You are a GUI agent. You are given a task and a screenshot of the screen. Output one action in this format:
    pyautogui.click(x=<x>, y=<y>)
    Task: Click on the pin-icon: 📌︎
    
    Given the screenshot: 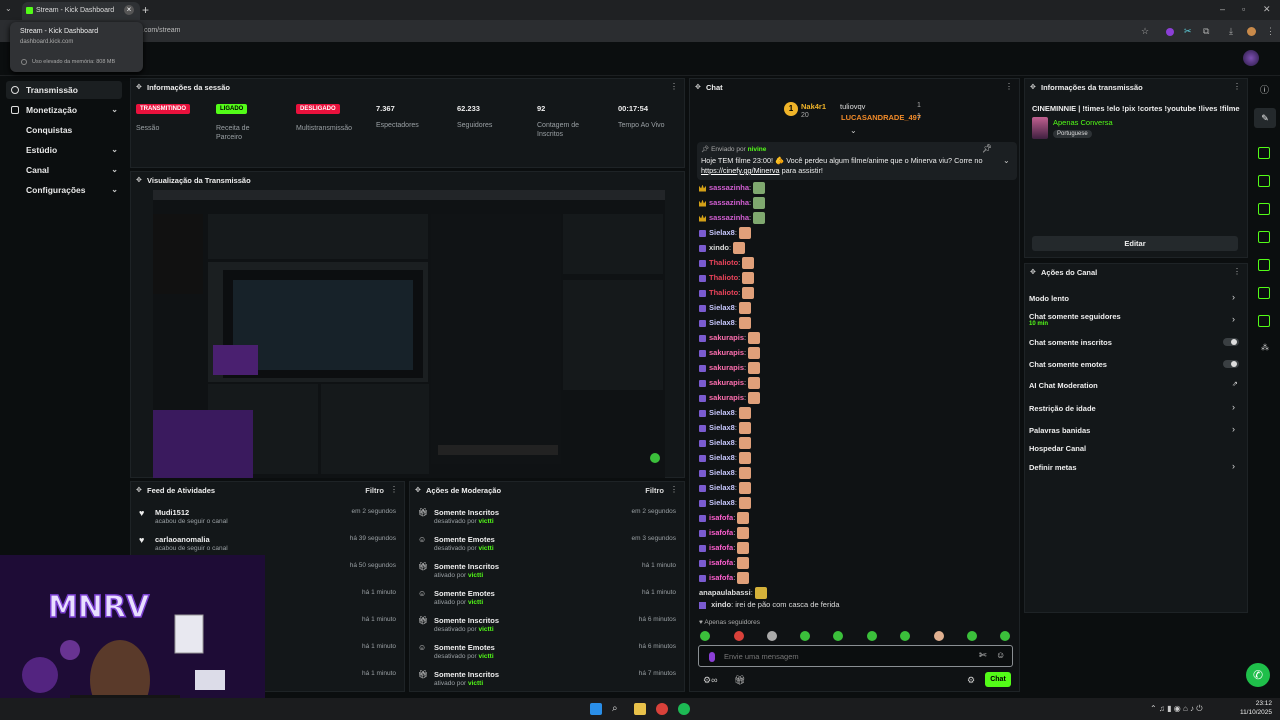 What is the action you would take?
    pyautogui.click(x=987, y=148)
    